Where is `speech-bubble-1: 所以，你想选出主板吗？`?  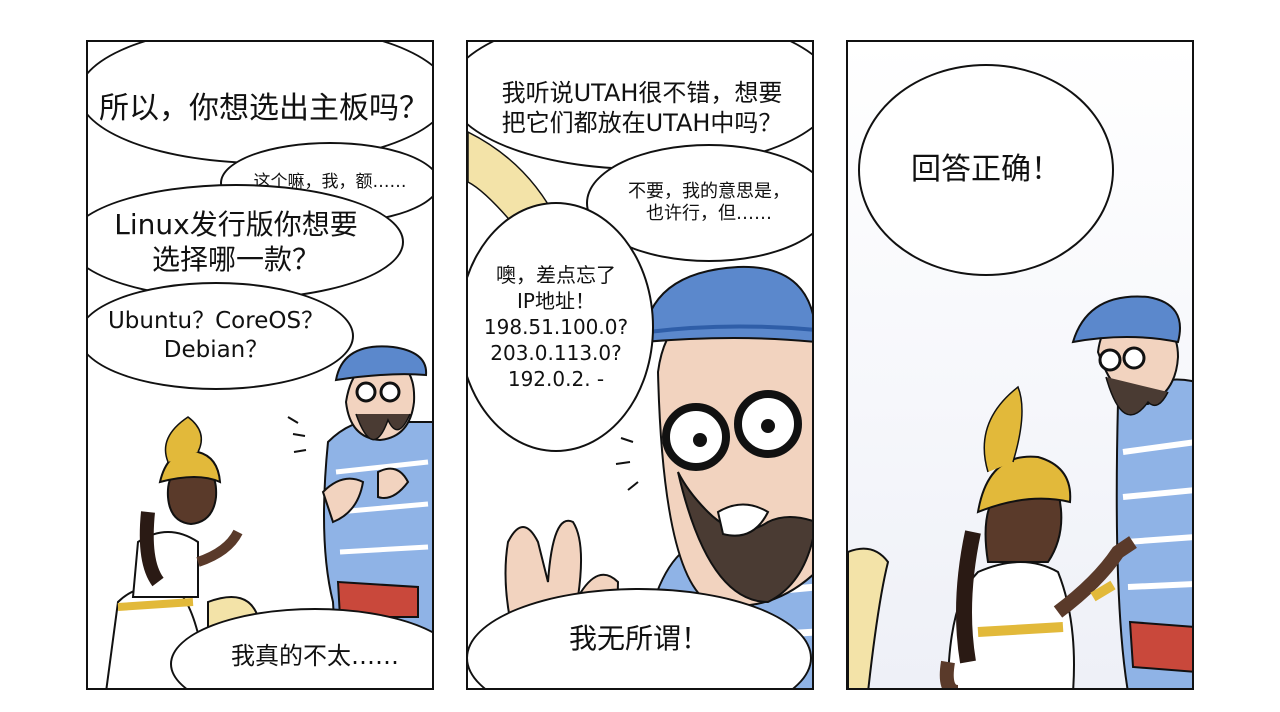 speech-bubble-1: 所以，你想选出主板吗？ is located at coordinates (260, 103).